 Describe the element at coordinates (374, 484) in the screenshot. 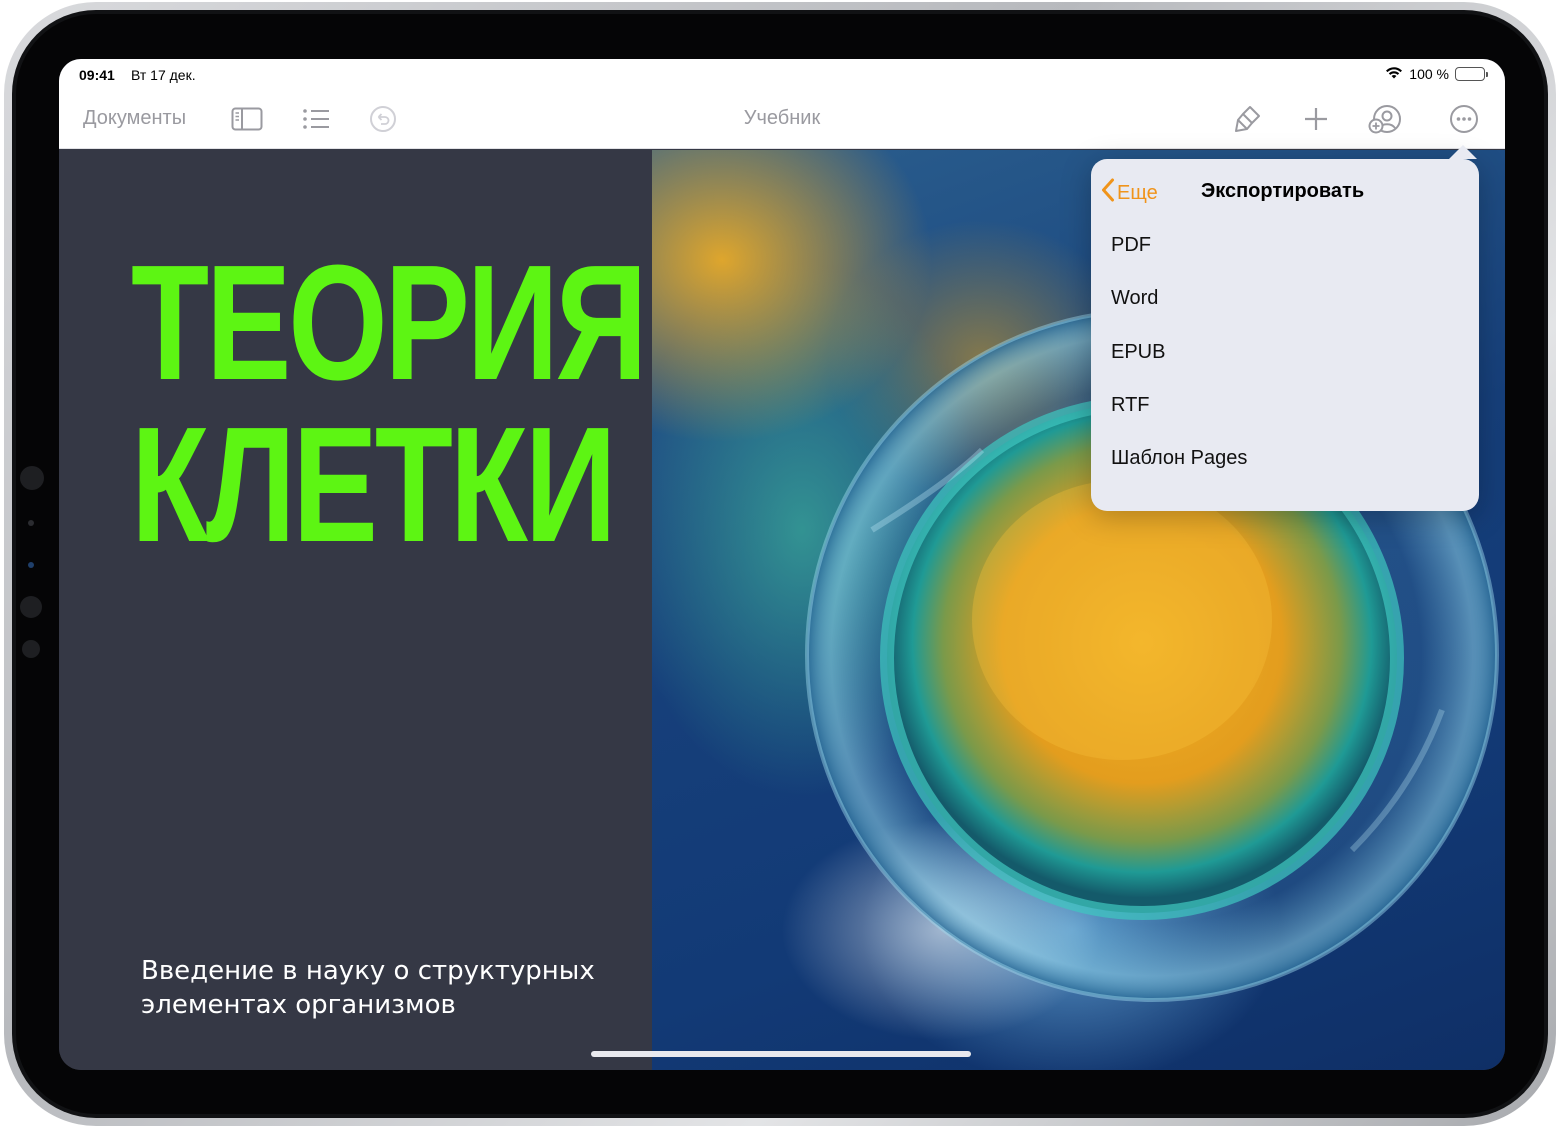

I see `cover-heading-line2: КЛЕТКИ` at that location.